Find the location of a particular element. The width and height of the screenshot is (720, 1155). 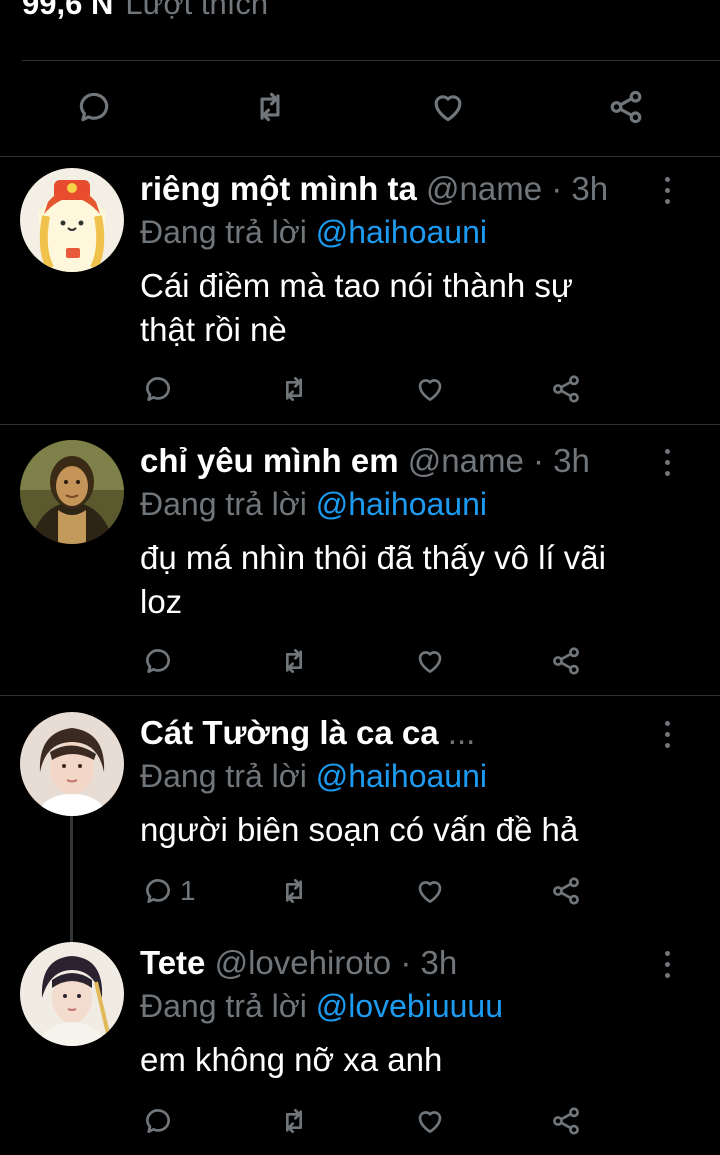

tweet-header: riêng một mình ta @name · 3h is located at coordinates (374, 189).